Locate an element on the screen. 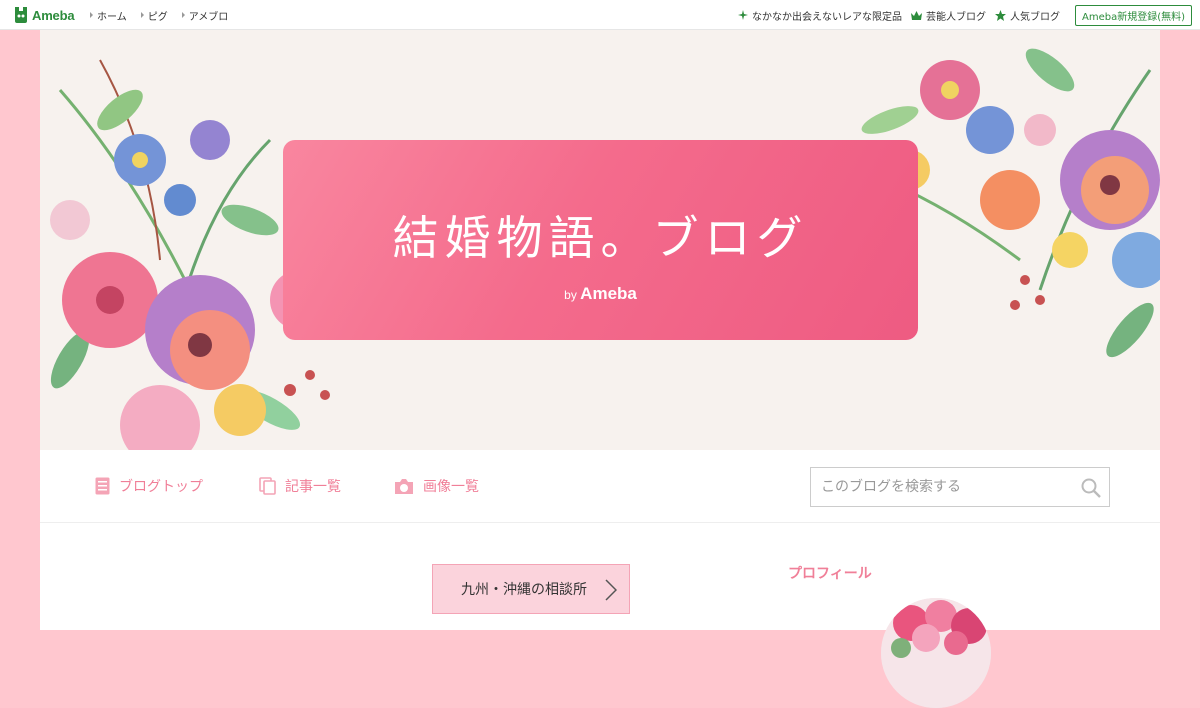 The width and height of the screenshot is (1200, 708). top-nav: ホーム ピグ アメブロ is located at coordinates (159, 15).